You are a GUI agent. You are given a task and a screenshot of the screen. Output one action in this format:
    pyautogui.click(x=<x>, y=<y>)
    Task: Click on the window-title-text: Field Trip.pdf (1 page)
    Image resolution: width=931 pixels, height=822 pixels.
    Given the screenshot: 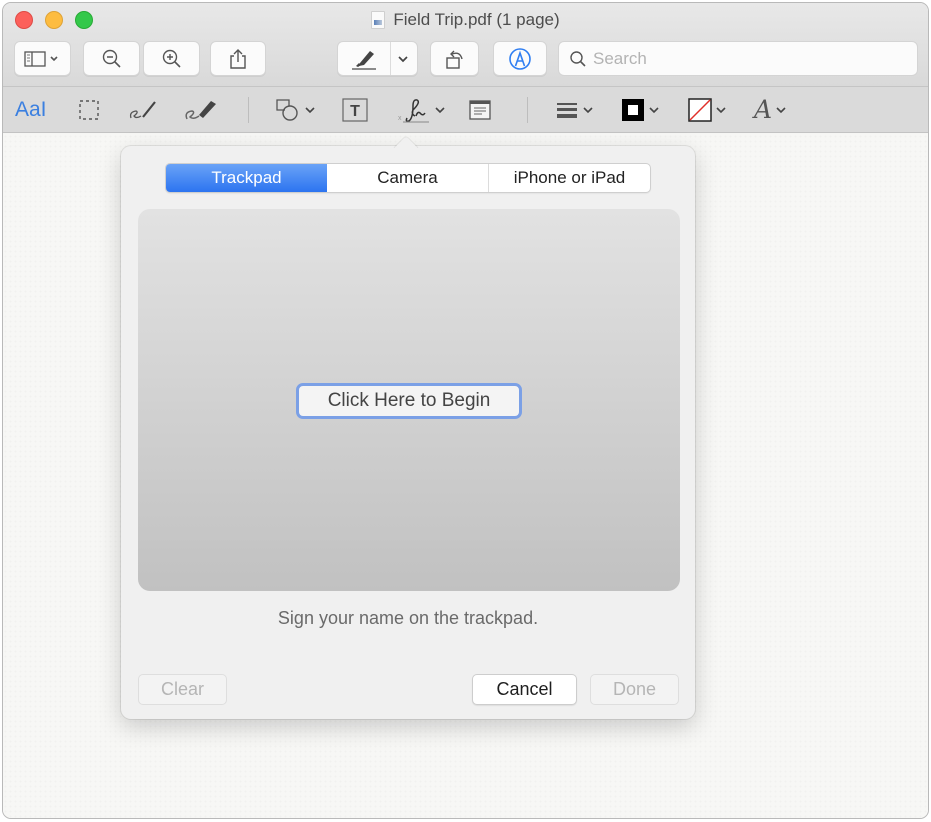 What is the action you would take?
    pyautogui.click(x=476, y=19)
    